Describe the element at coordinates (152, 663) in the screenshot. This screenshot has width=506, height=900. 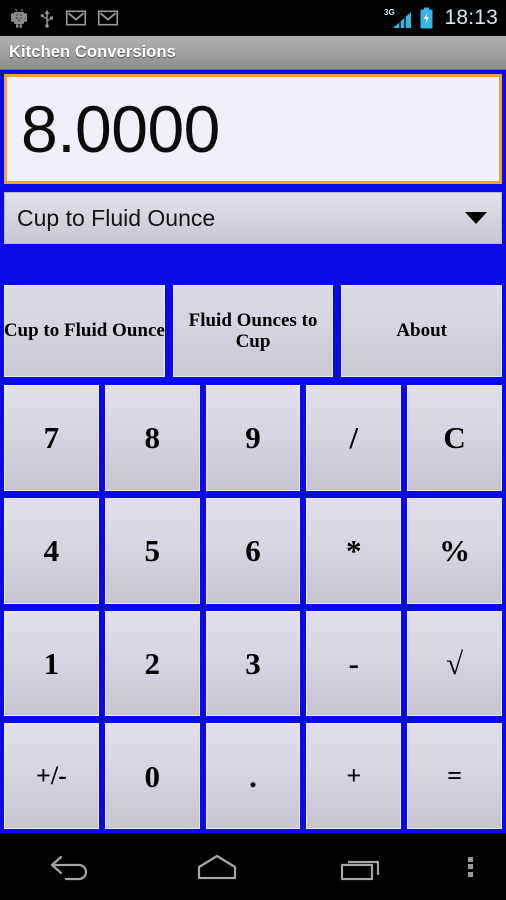
I see `key-2: 2` at that location.